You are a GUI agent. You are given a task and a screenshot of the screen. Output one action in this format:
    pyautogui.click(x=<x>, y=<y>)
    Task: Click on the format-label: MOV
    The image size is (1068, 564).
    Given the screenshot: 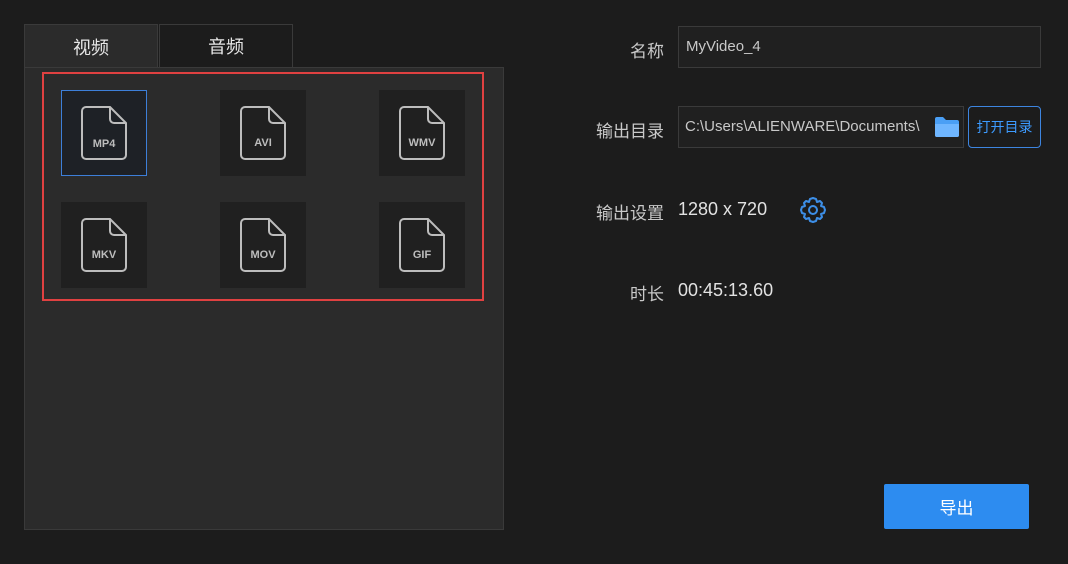 What is the action you would take?
    pyautogui.click(x=263, y=255)
    